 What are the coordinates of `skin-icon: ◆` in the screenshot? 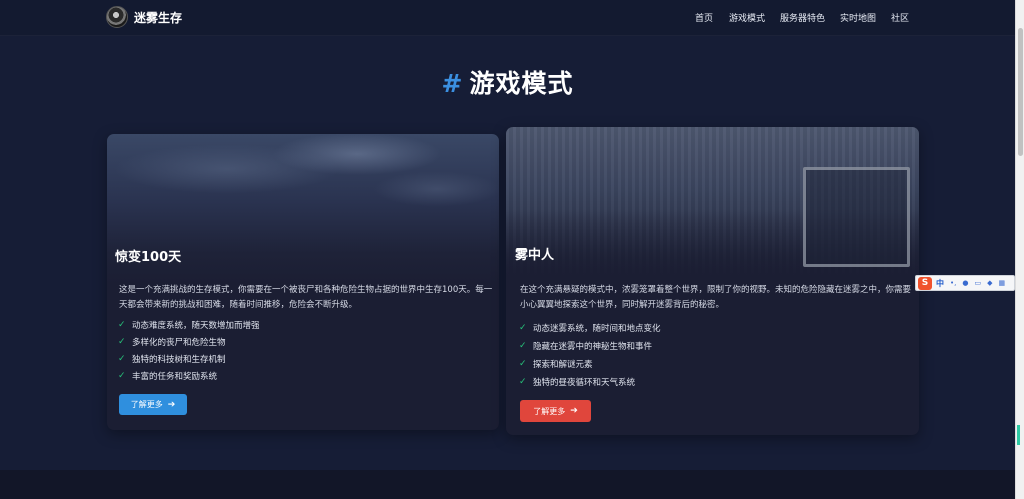 It's located at (989, 283).